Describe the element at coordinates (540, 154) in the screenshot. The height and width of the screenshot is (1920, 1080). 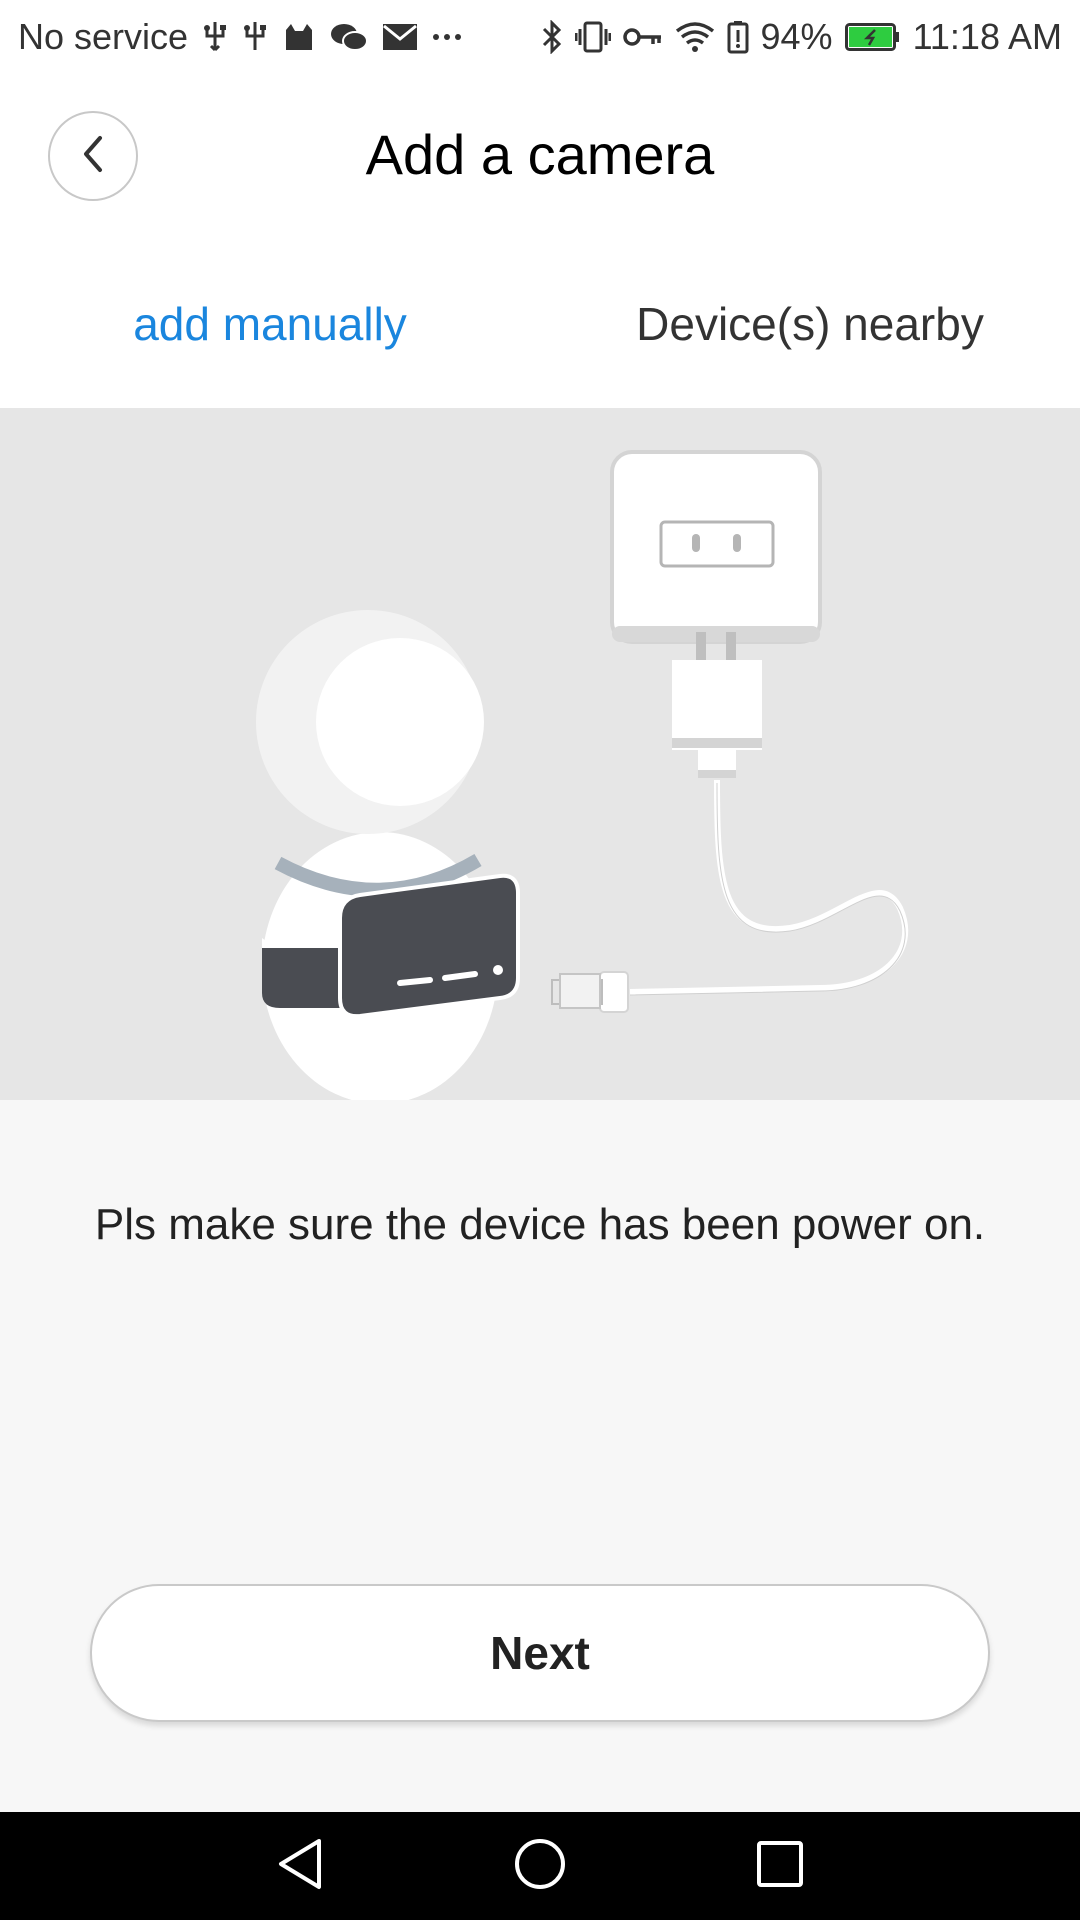
I see `page-title: Add a camera` at that location.